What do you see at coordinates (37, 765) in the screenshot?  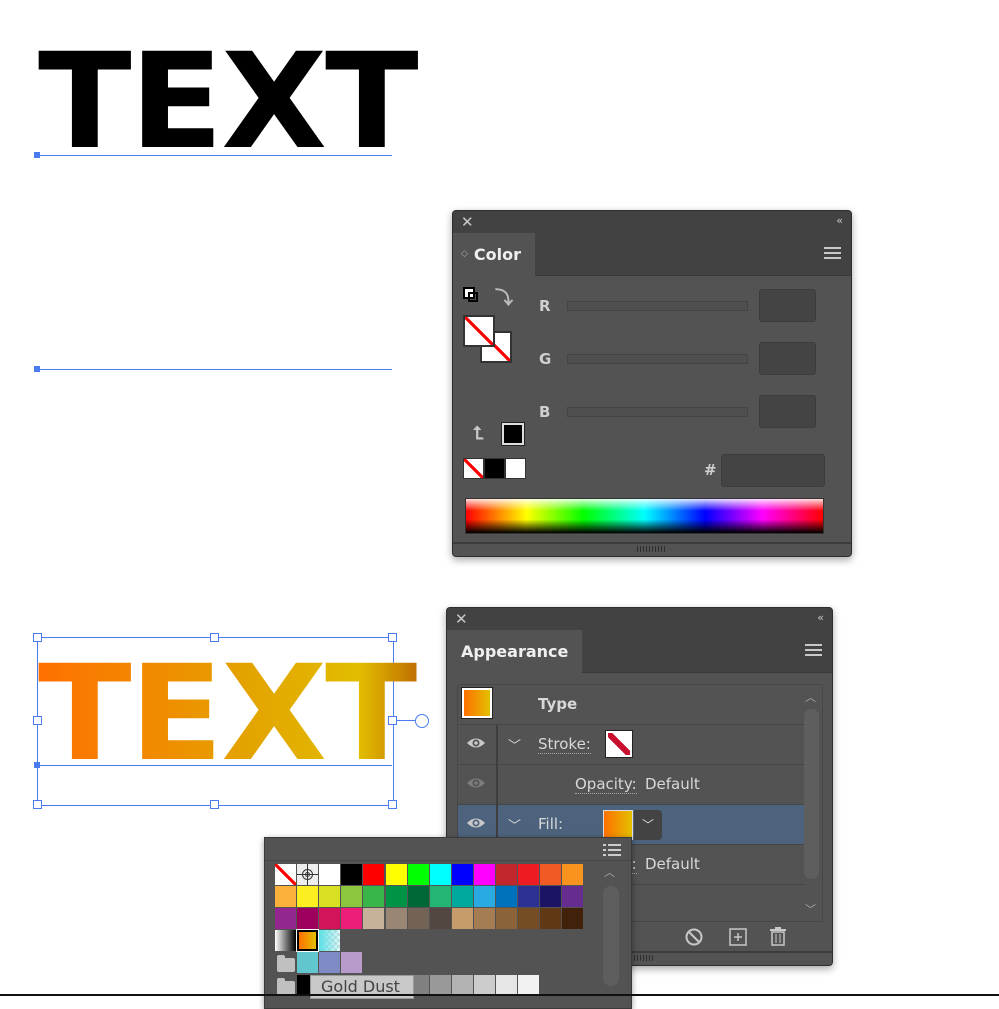 I see `selected-text-anchor` at bounding box center [37, 765].